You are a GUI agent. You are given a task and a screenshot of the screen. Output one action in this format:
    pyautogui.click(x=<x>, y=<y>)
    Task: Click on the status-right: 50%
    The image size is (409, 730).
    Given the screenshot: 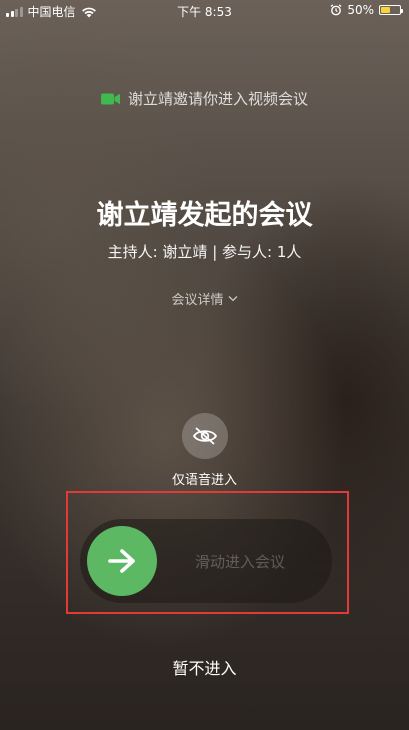 What is the action you would take?
    pyautogui.click(x=366, y=10)
    